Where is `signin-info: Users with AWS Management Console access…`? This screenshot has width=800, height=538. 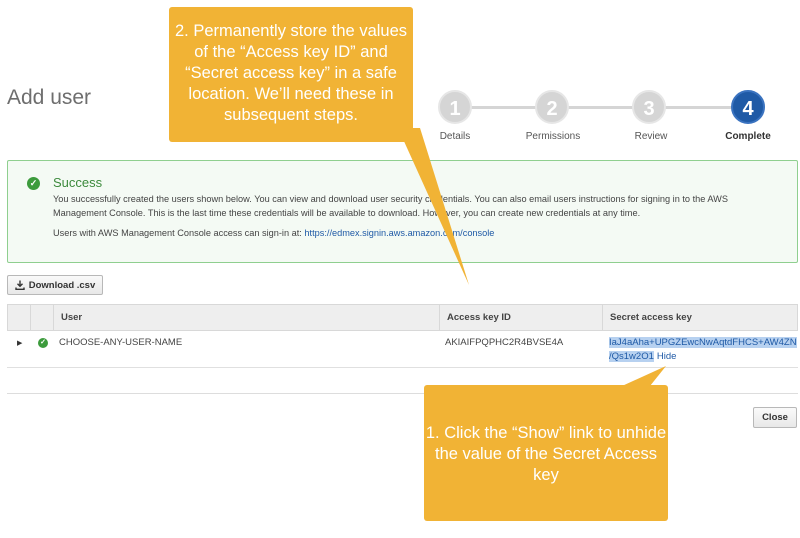
signin-info: Users with AWS Management Console access… is located at coordinates (273, 233).